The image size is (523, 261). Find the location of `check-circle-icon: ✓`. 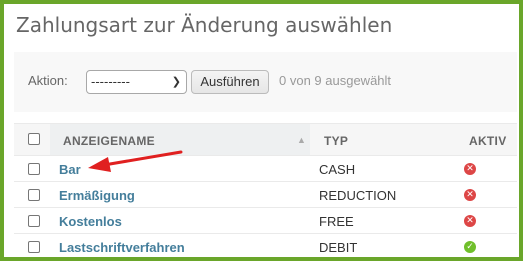

check-circle-icon: ✓ is located at coordinates (470, 247).